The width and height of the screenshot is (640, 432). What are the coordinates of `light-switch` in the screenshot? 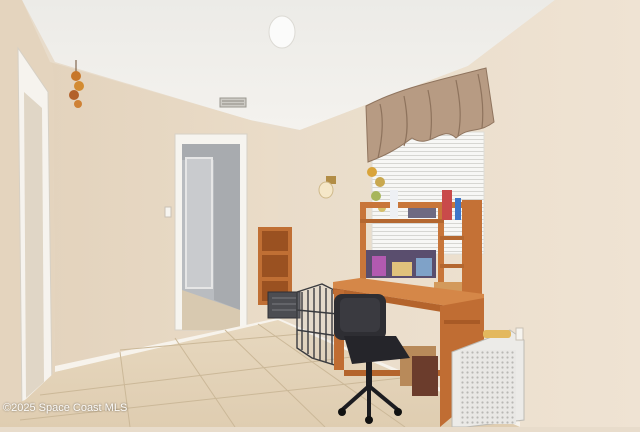 It's located at (168, 212).